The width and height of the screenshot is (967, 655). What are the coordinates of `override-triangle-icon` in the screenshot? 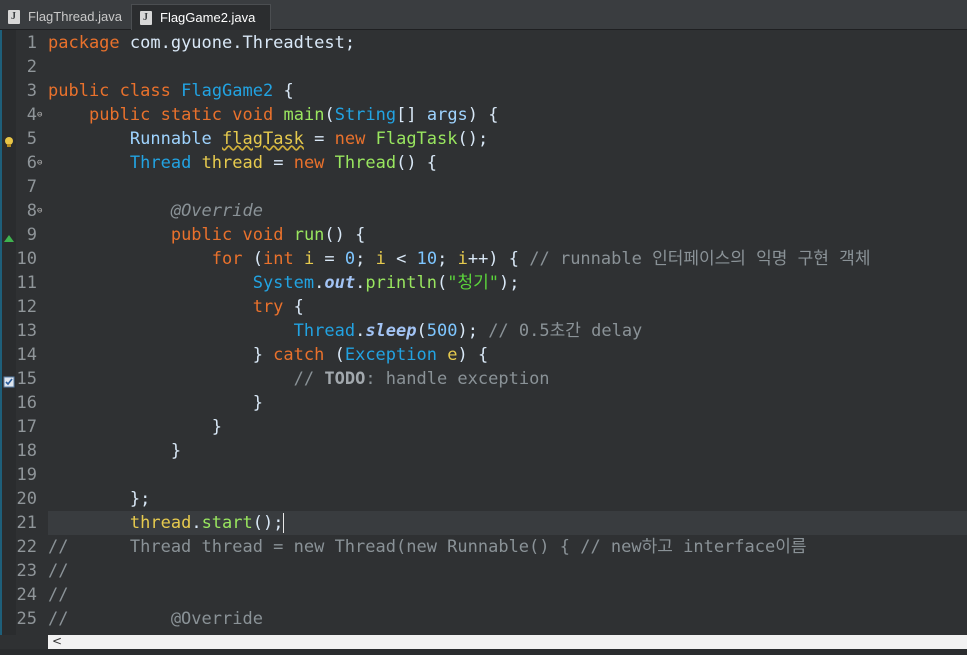 It's located at (9, 235).